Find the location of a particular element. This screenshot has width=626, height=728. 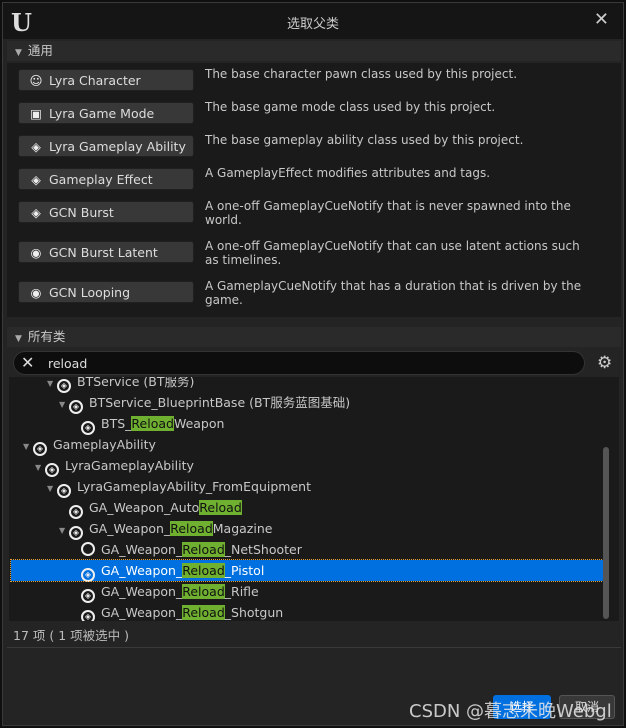

item-label-prefix: BTService (BT服务) is located at coordinates (136, 383).